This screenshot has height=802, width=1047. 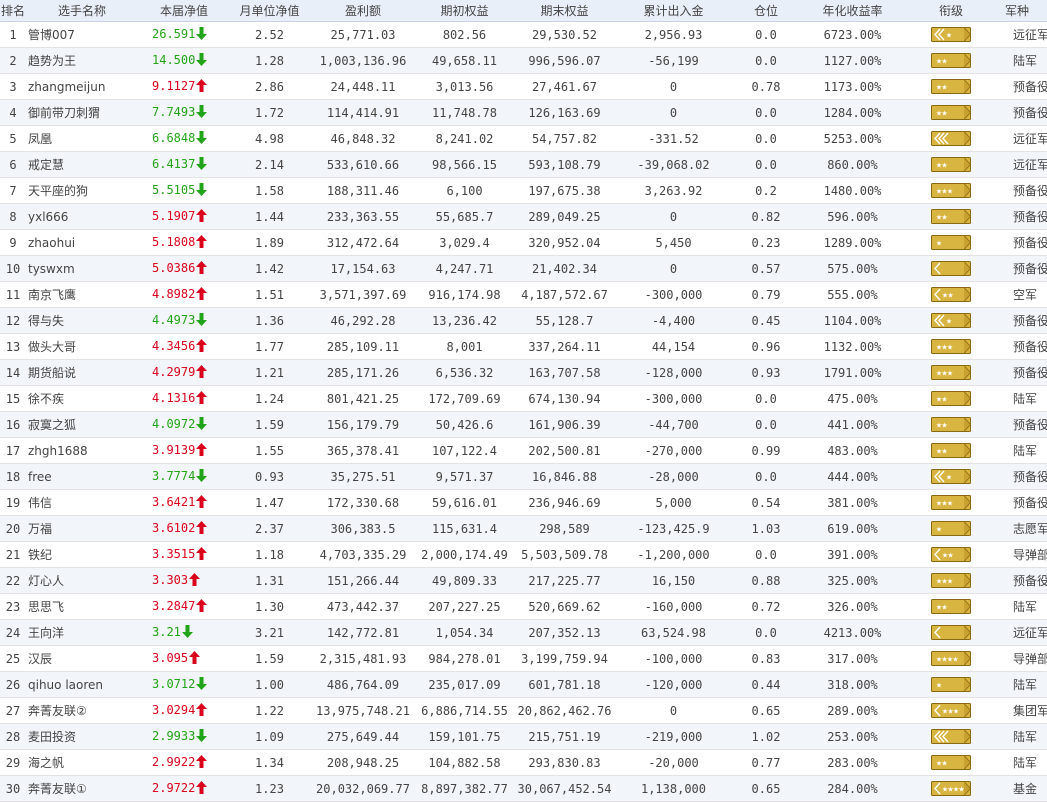 What do you see at coordinates (82, 788) in the screenshot?
I see `player-name-cell: 奔菁友联①` at bounding box center [82, 788].